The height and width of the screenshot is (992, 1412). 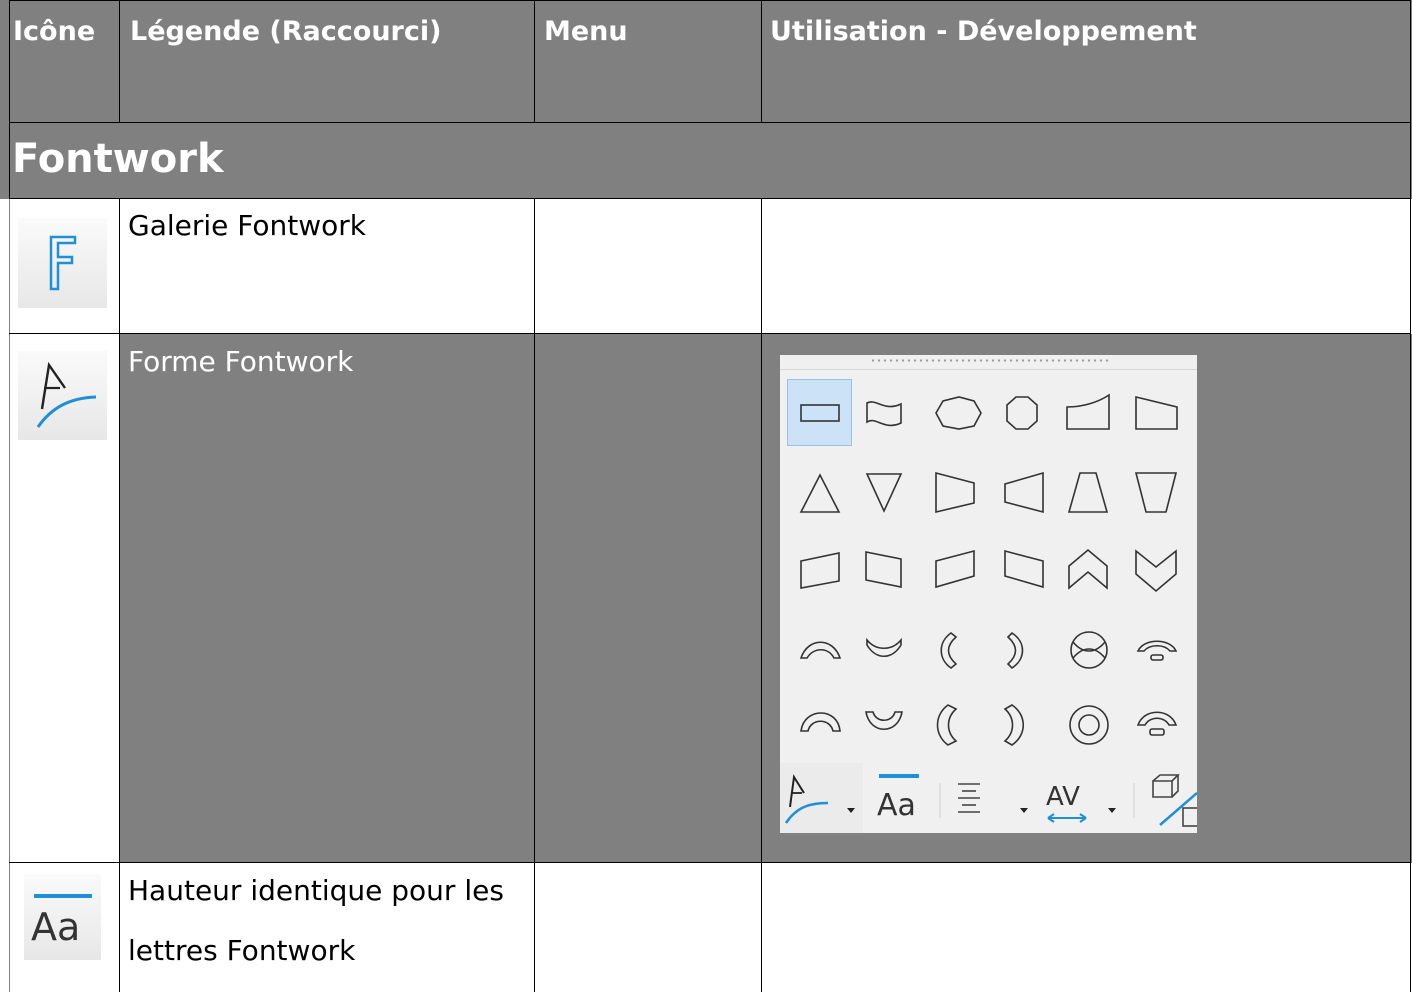 What do you see at coordinates (958, 413) in the screenshot?
I see `shape-octagon-stop` at bounding box center [958, 413].